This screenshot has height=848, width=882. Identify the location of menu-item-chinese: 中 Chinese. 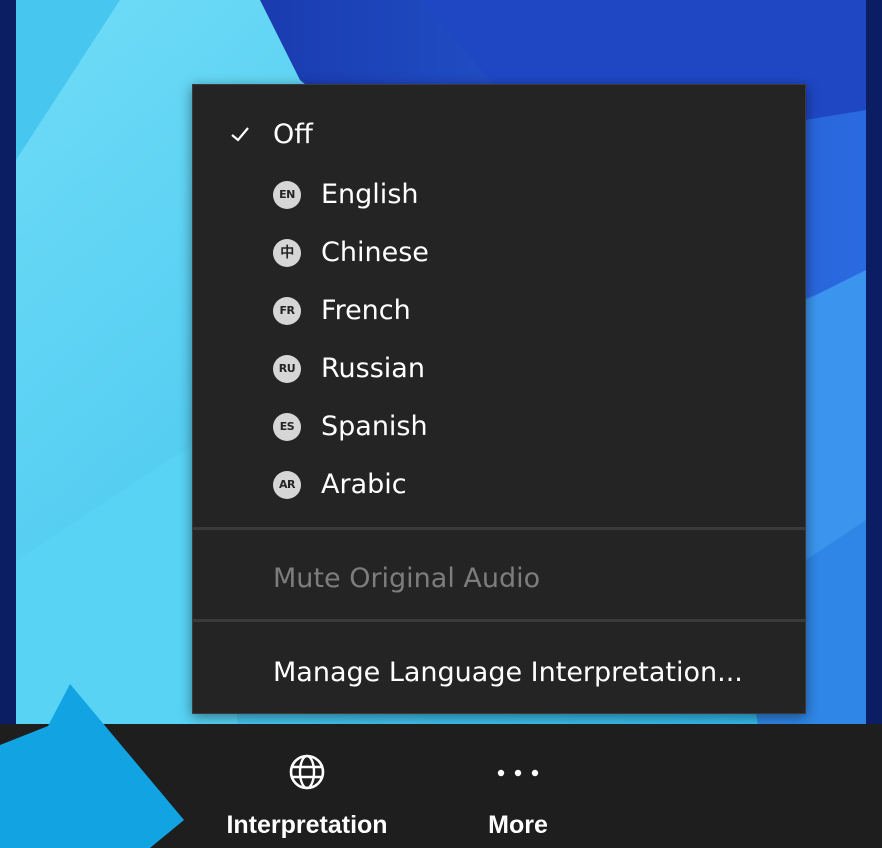
(499, 253).